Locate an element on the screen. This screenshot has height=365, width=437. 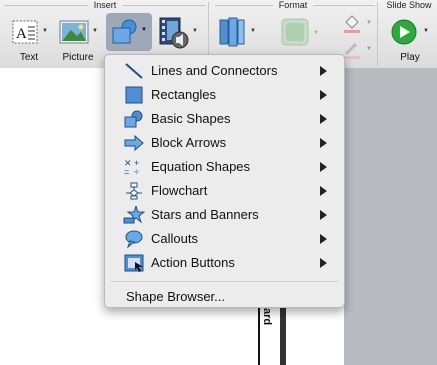
quick-styles-button: ▼ is located at coordinates (301, 34).